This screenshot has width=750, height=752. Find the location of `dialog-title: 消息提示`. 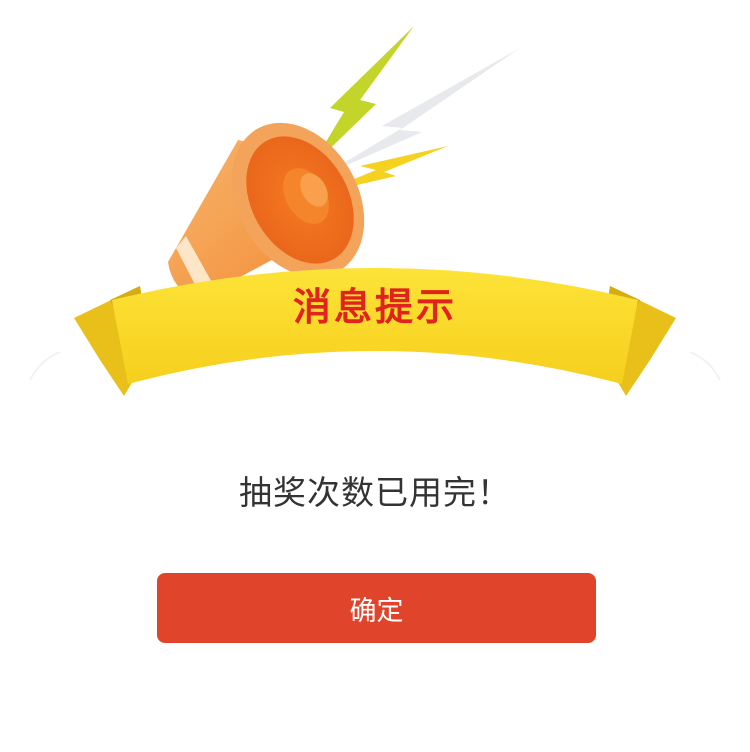

dialog-title: 消息提示 is located at coordinates (374, 307).